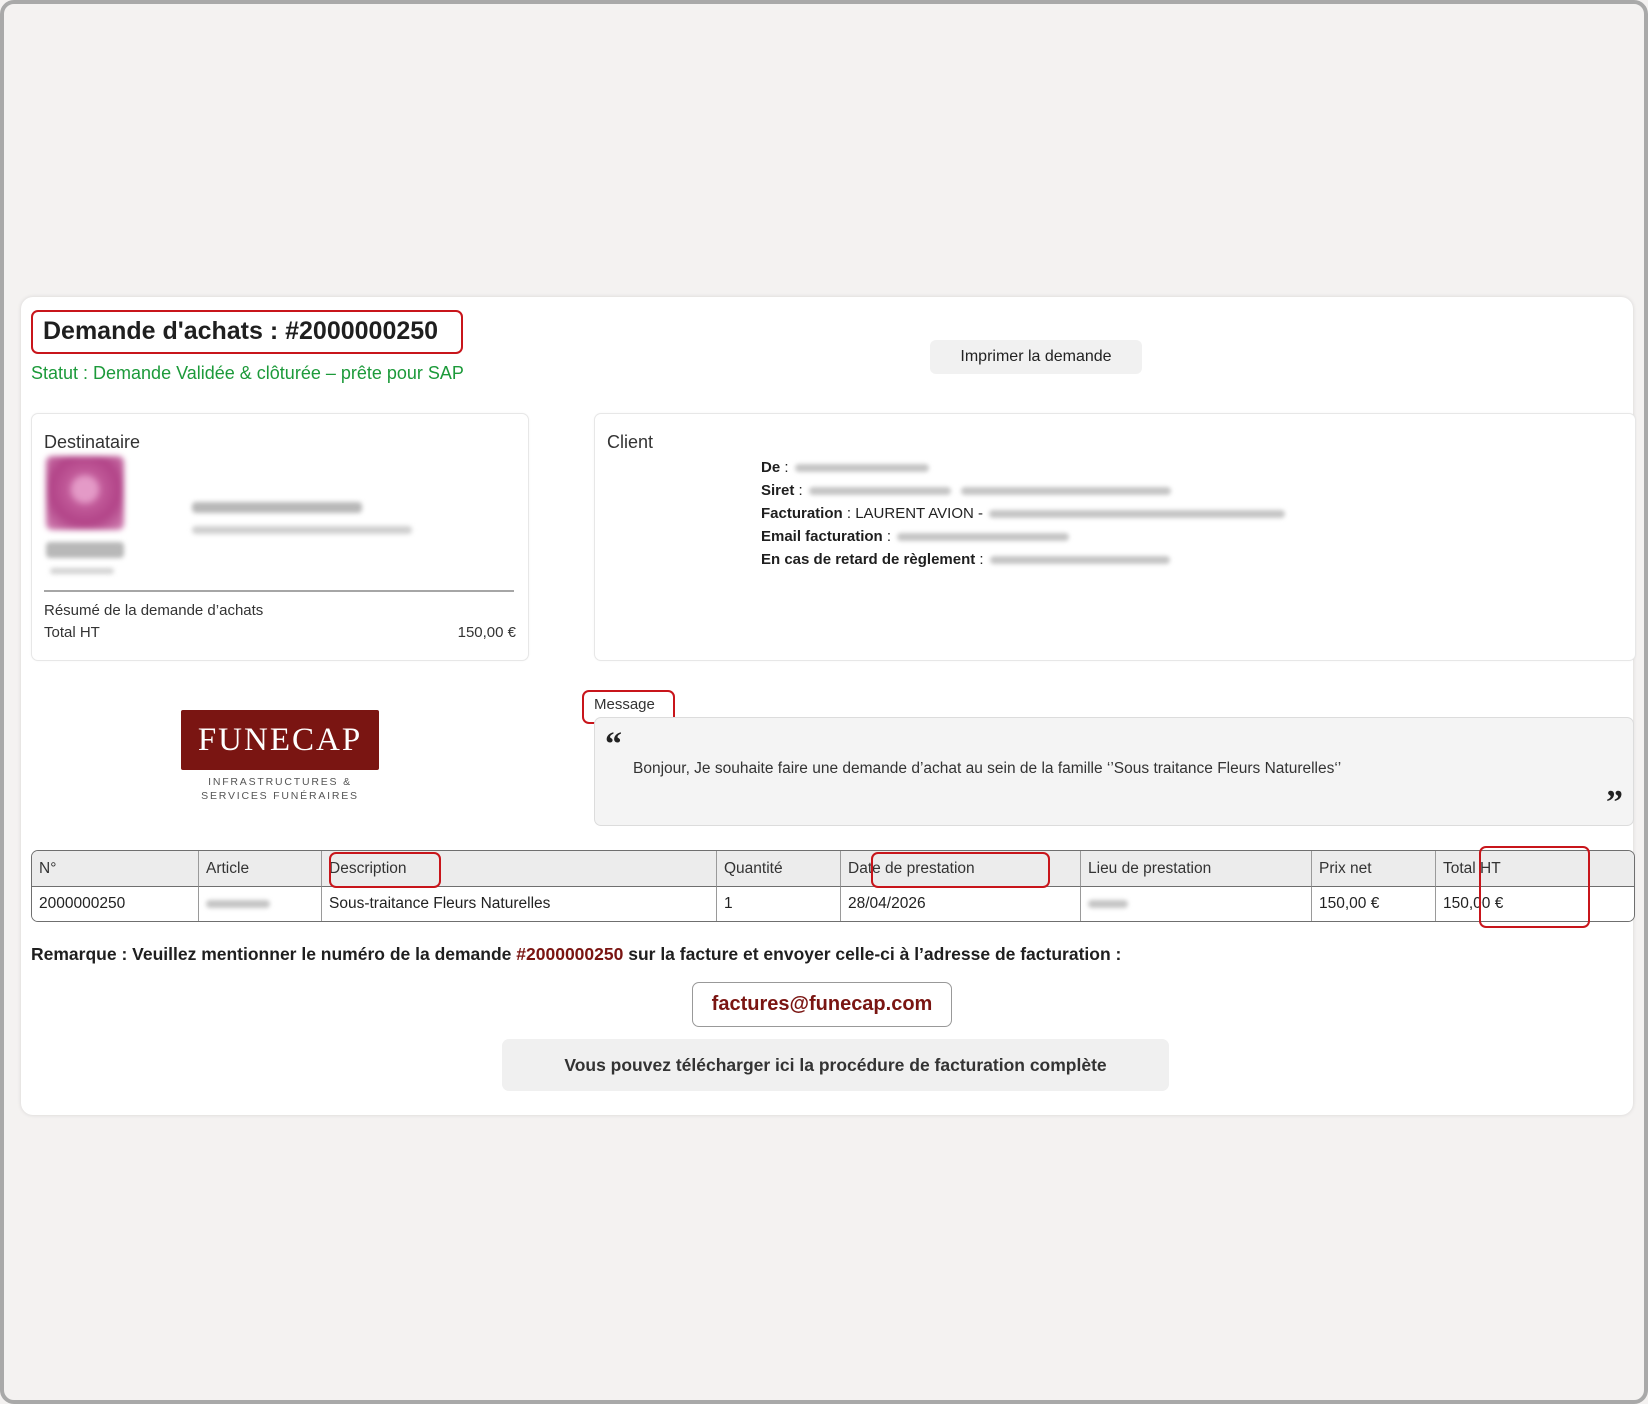 The image size is (1648, 1404). Describe the element at coordinates (961, 904) in the screenshot. I see `cell-date: 28/04/2026` at that location.